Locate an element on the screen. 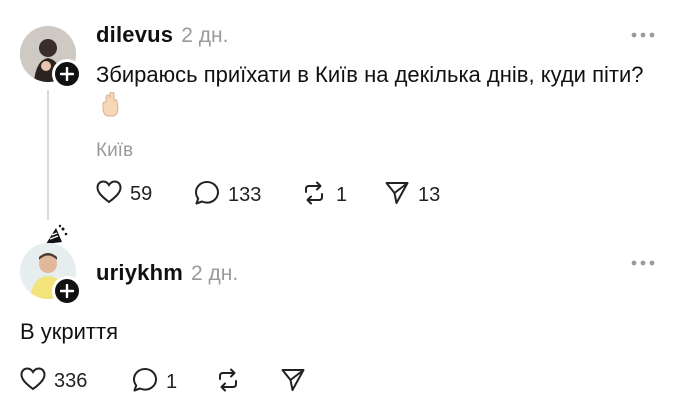 The image size is (680, 407). repost-count: 1 is located at coordinates (342, 195).